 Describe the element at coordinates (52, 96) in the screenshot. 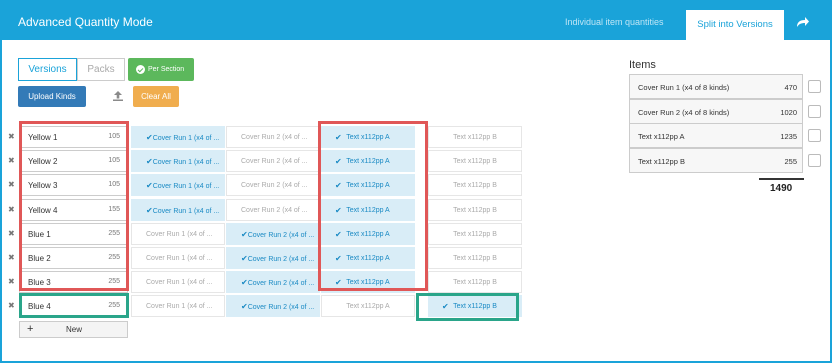

I see `upload-kinds-button: Upload Kinds` at that location.